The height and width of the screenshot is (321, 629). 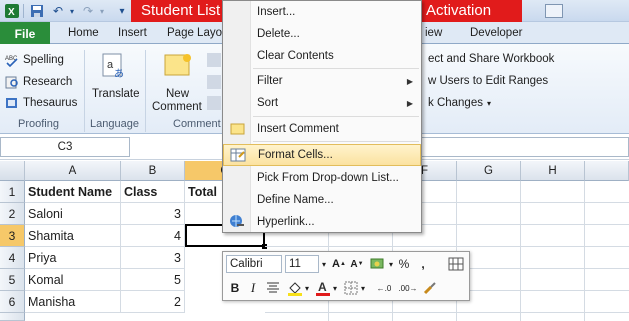 I want to click on borders-icon, so click(x=351, y=288).